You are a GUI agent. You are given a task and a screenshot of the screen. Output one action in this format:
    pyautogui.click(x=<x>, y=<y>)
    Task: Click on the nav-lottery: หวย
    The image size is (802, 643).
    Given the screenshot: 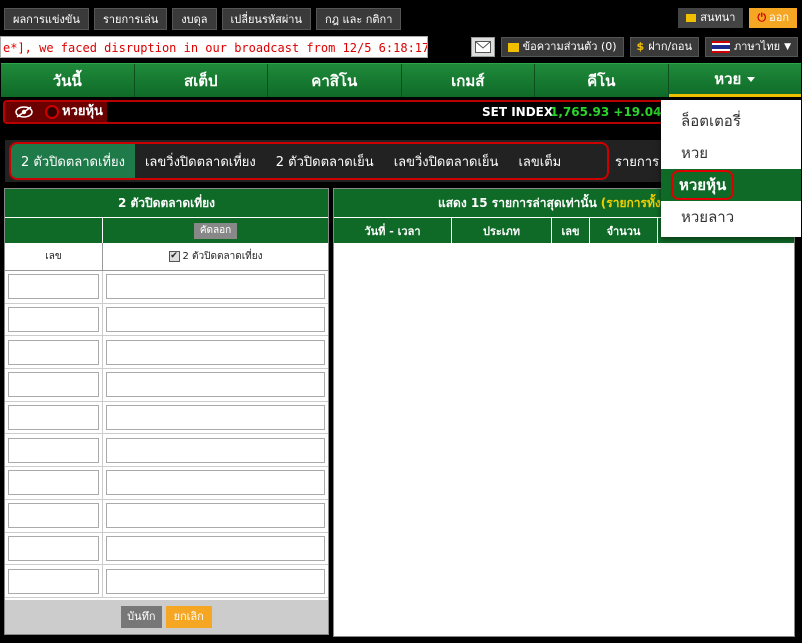 What is the action you would take?
    pyautogui.click(x=734, y=80)
    